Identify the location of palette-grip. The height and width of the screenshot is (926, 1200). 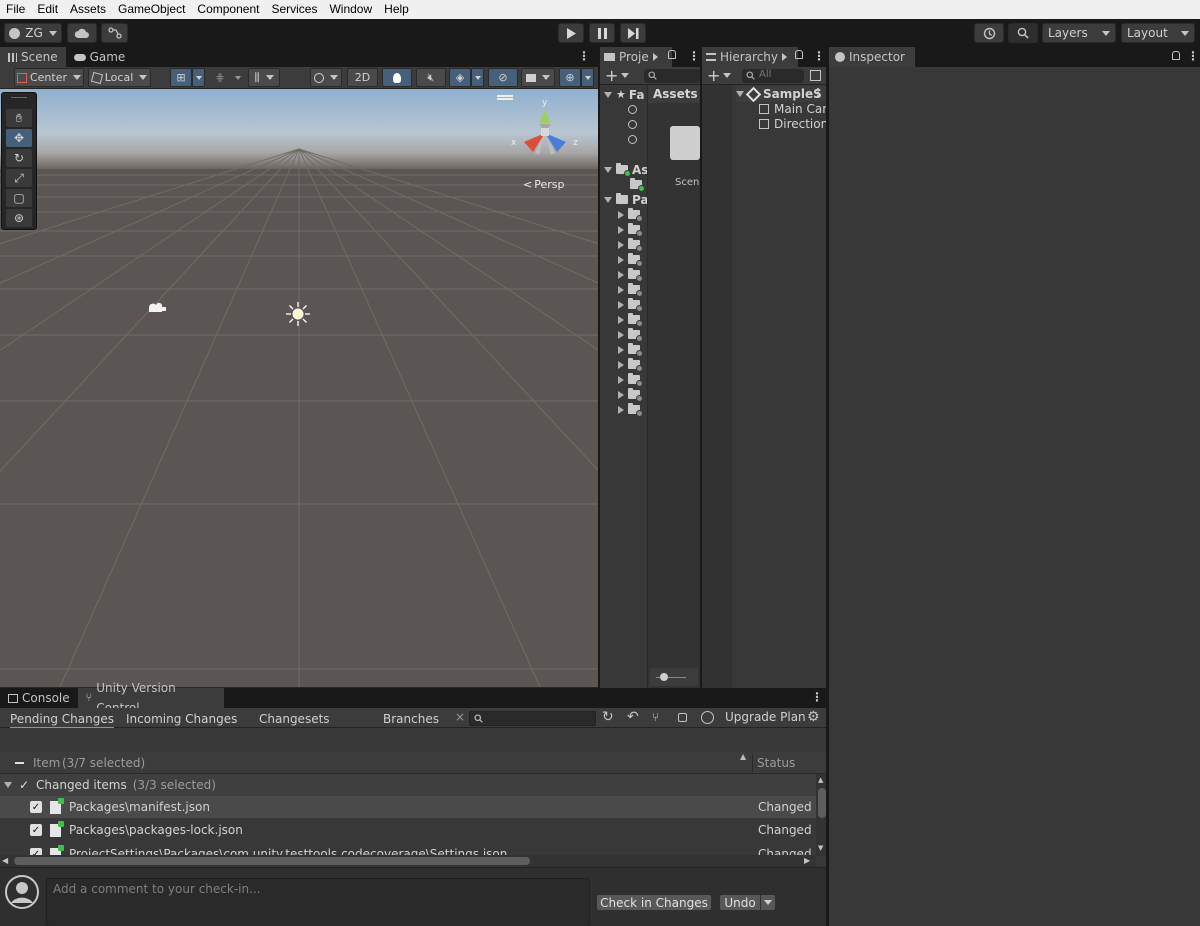
(19, 97).